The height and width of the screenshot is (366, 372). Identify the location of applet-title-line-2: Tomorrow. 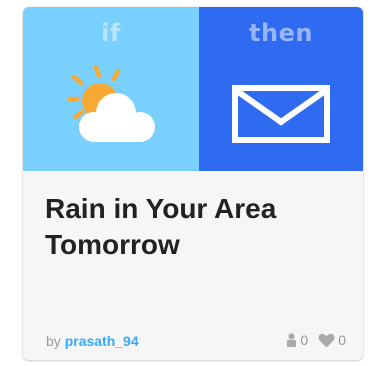
(112, 244).